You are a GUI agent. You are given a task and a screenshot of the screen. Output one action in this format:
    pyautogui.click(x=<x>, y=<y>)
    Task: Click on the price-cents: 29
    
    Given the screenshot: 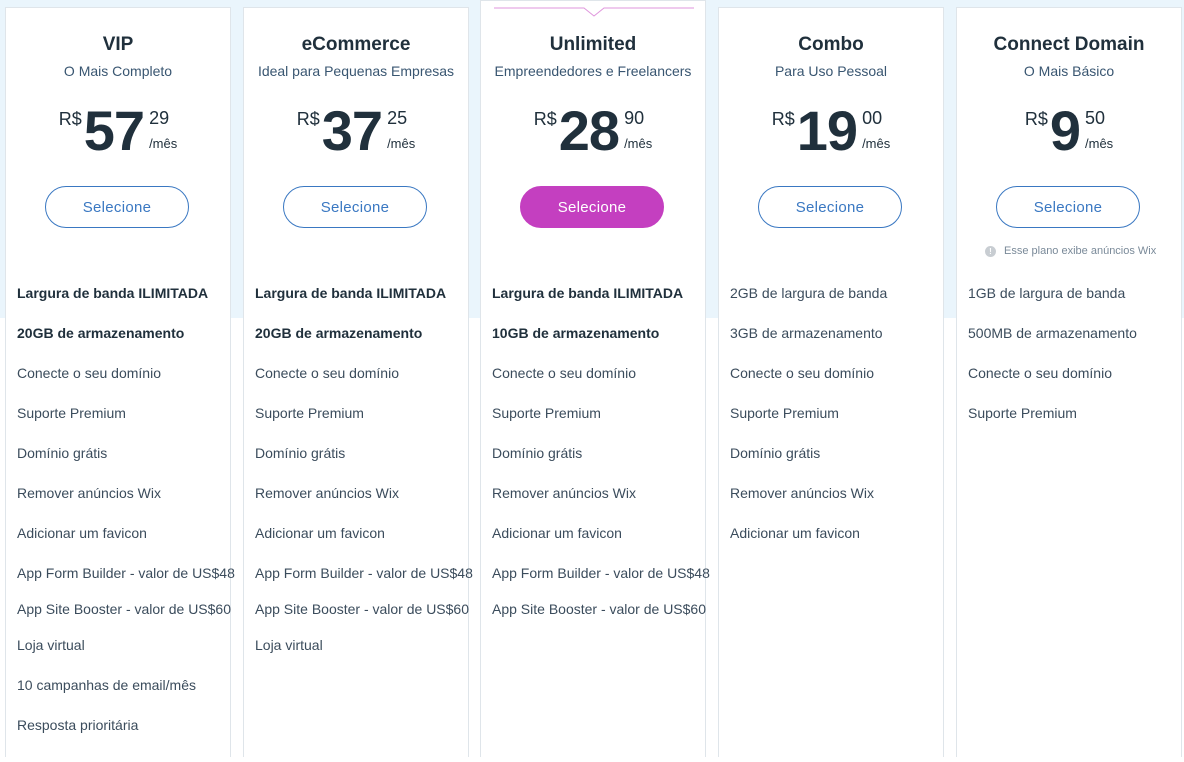 What is the action you would take?
    pyautogui.click(x=159, y=118)
    